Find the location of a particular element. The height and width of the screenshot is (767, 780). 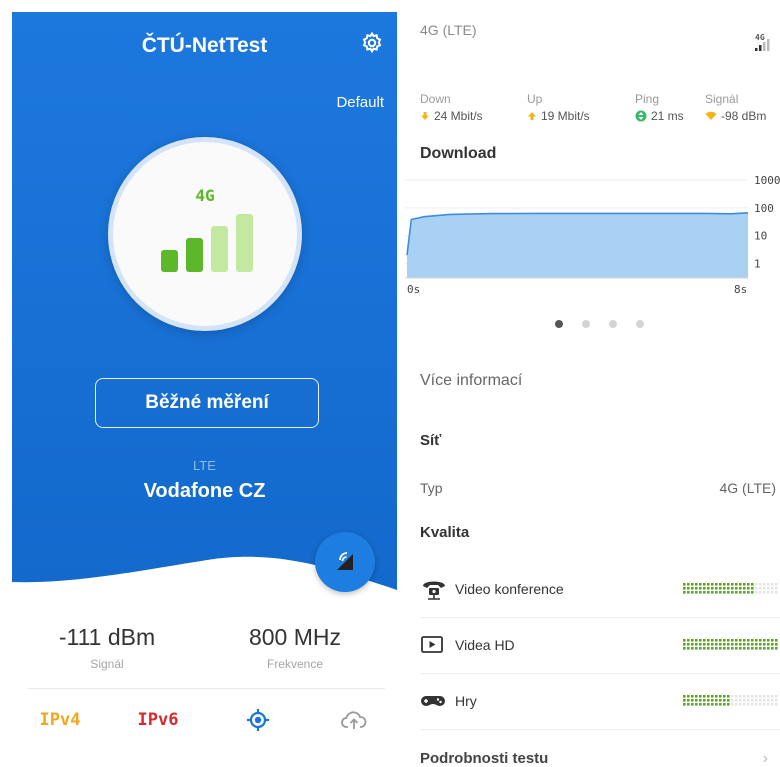

metric-down: Down 24 Mbit/s is located at coordinates (451, 107).